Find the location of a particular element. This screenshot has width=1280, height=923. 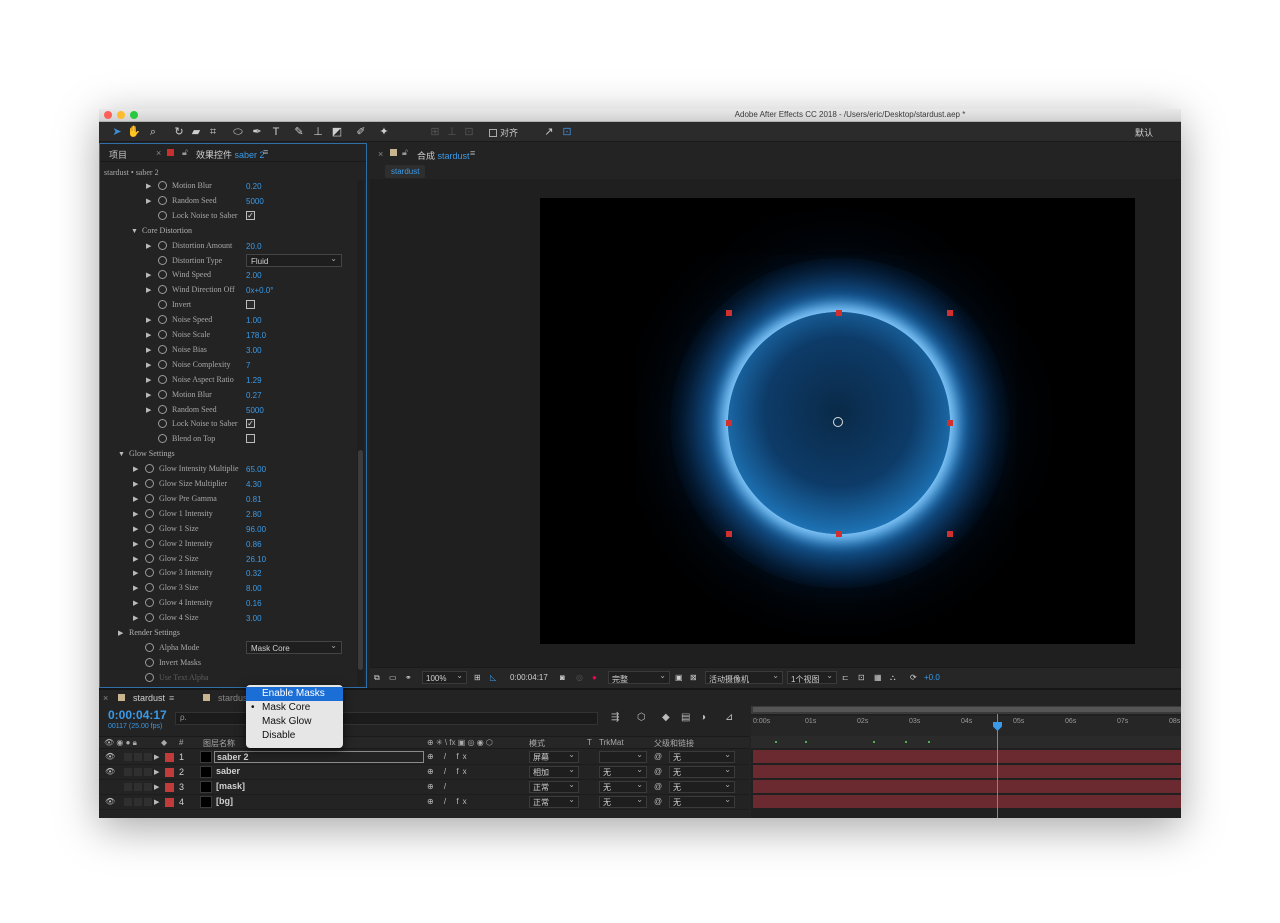

label-color-swatch is located at coordinates (169, 802).